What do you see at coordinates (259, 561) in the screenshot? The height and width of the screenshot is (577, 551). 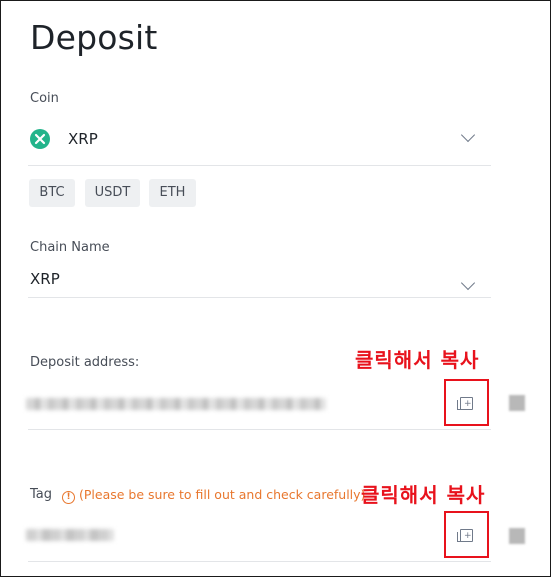 I see `tag-underline` at bounding box center [259, 561].